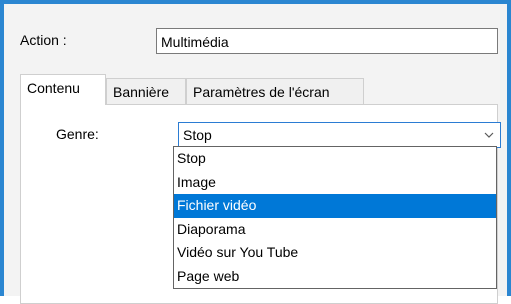 Image resolution: width=511 pixels, height=304 pixels. I want to click on genre-select: Stop, so click(339, 135).